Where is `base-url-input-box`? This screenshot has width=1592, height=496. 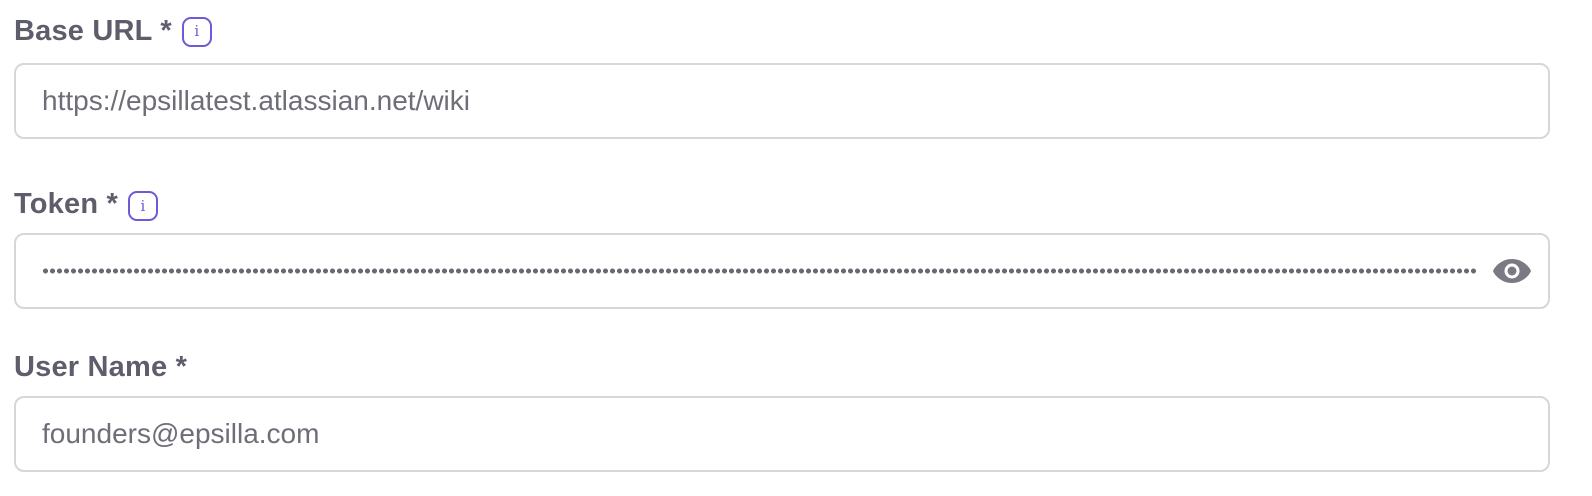 base-url-input-box is located at coordinates (782, 101).